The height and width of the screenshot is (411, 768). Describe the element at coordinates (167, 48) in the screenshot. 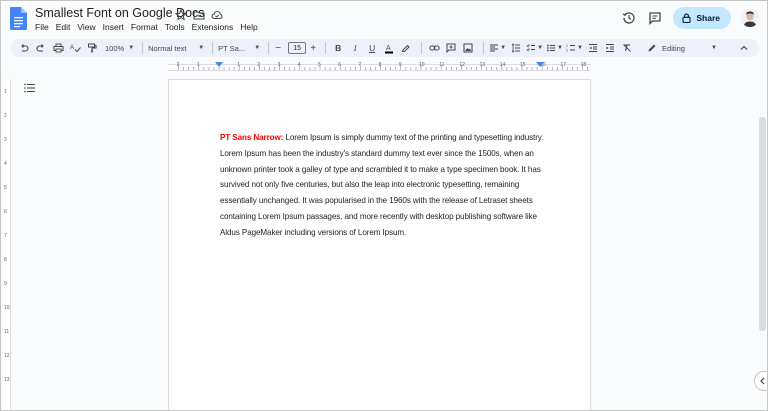

I see `paragraph-style-value: Normal text` at that location.